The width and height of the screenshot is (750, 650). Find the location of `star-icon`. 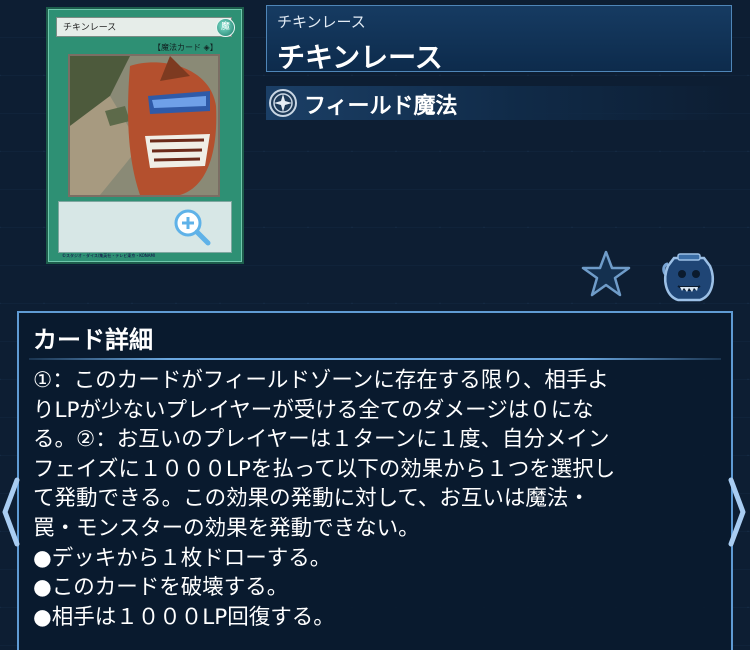

star-icon is located at coordinates (606, 274).